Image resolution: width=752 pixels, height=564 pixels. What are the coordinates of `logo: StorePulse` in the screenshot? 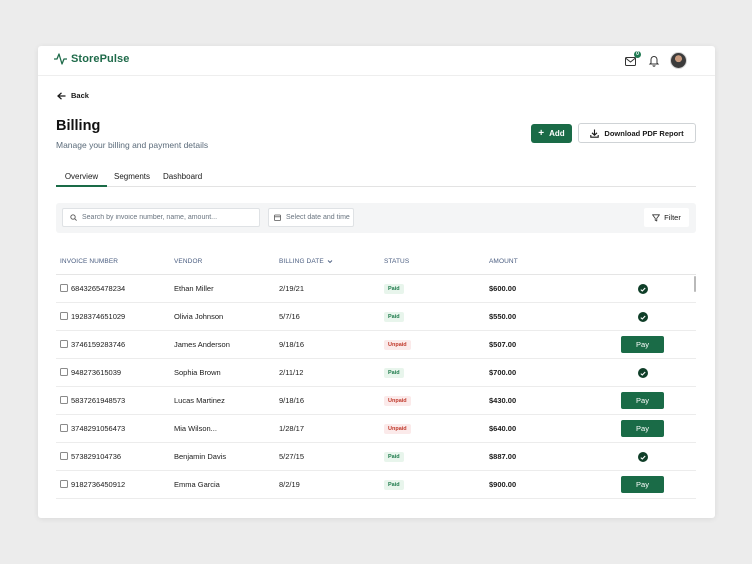 It's located at (91, 59).